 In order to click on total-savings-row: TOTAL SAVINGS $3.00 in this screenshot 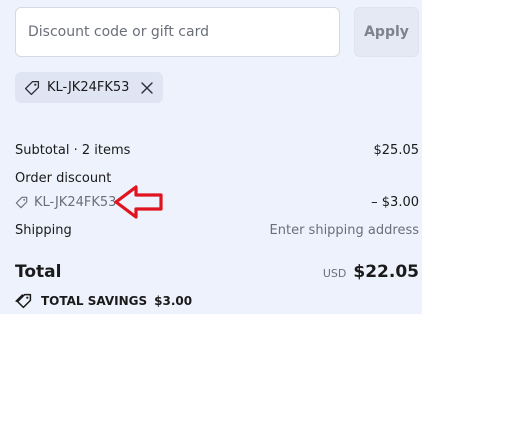, I will do `click(217, 301)`.